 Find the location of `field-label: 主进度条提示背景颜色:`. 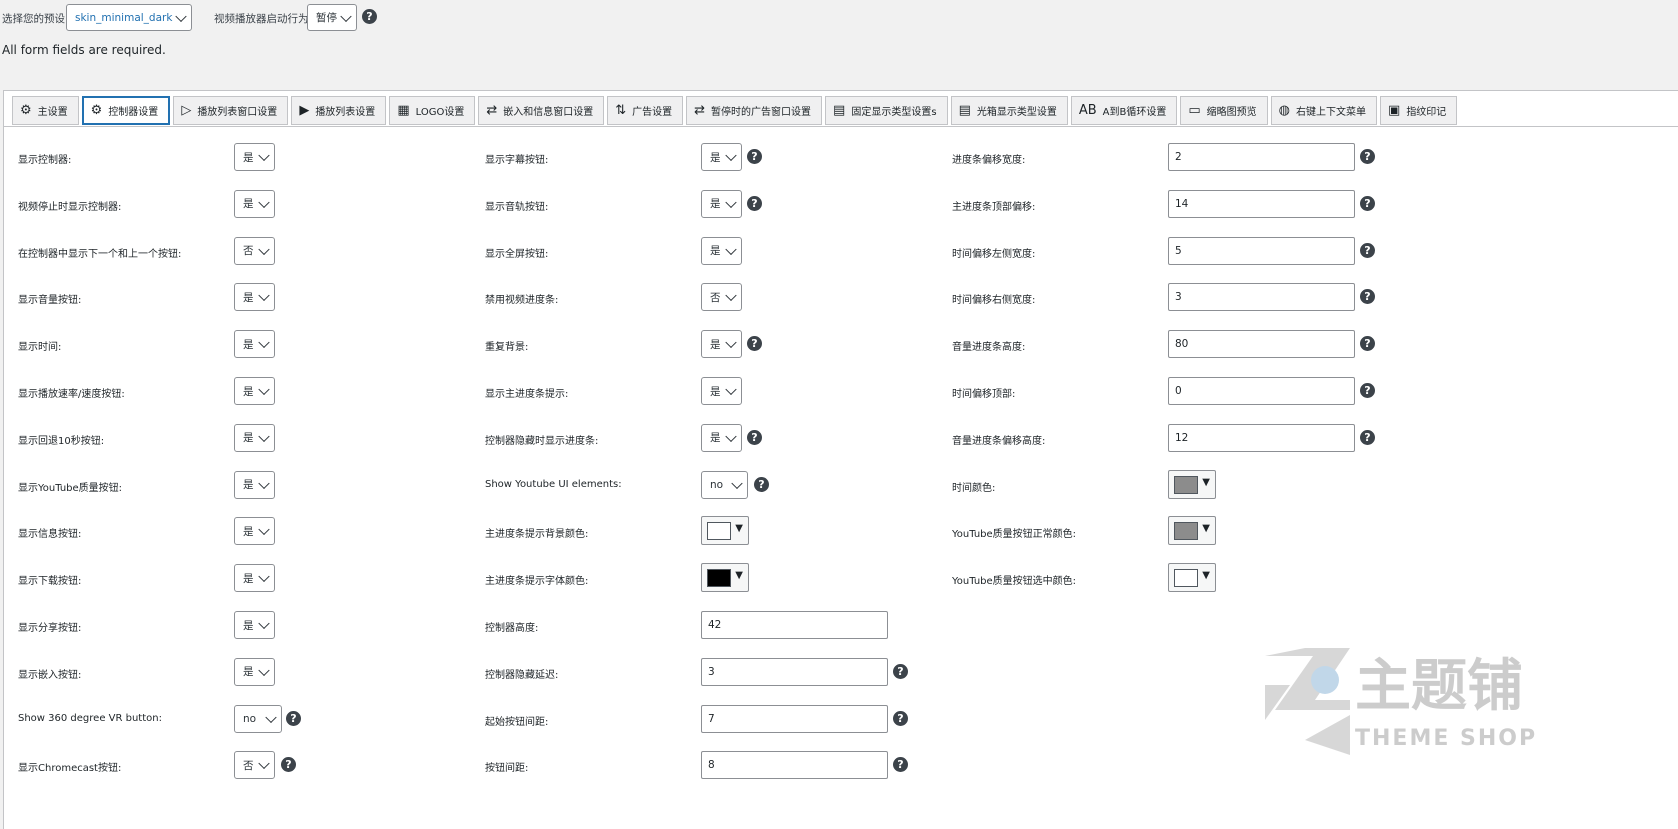

field-label: 主进度条提示背景颜色: is located at coordinates (537, 535).